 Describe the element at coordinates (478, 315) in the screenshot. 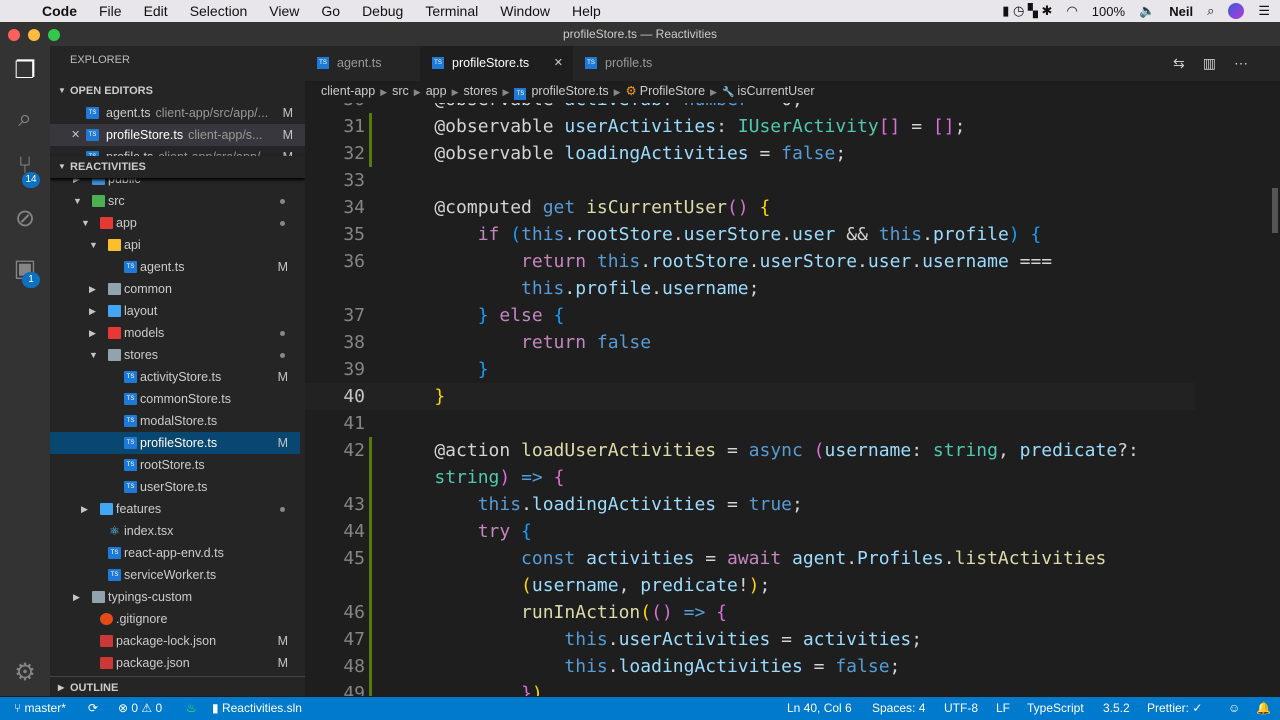

I see `code-text: } else {` at that location.